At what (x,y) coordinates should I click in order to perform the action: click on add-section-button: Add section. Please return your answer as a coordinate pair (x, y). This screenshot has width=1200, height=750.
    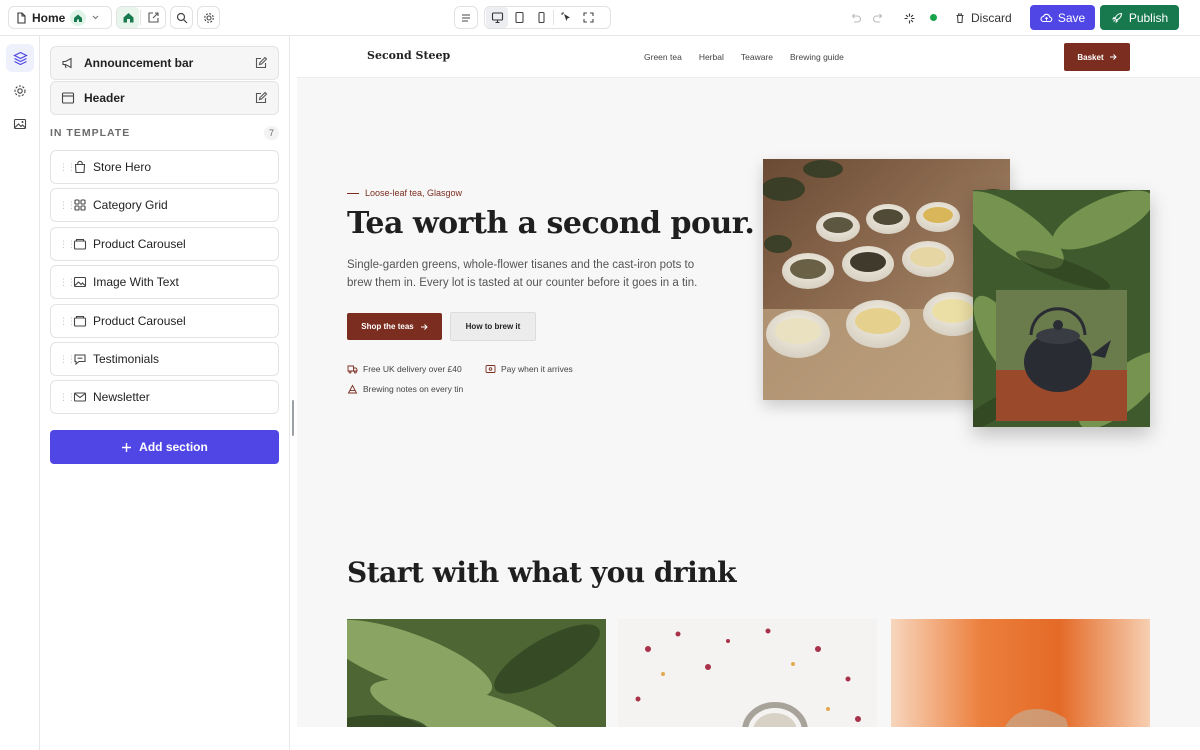
    Looking at the image, I should click on (164, 447).